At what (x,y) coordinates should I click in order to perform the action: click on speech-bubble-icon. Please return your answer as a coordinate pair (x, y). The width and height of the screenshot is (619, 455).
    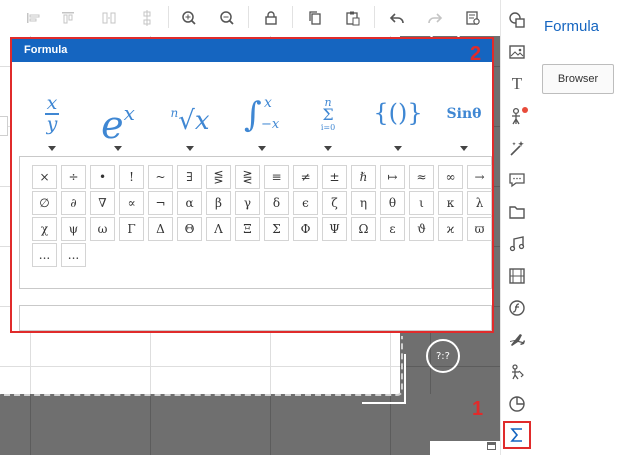
    Looking at the image, I should click on (517, 180).